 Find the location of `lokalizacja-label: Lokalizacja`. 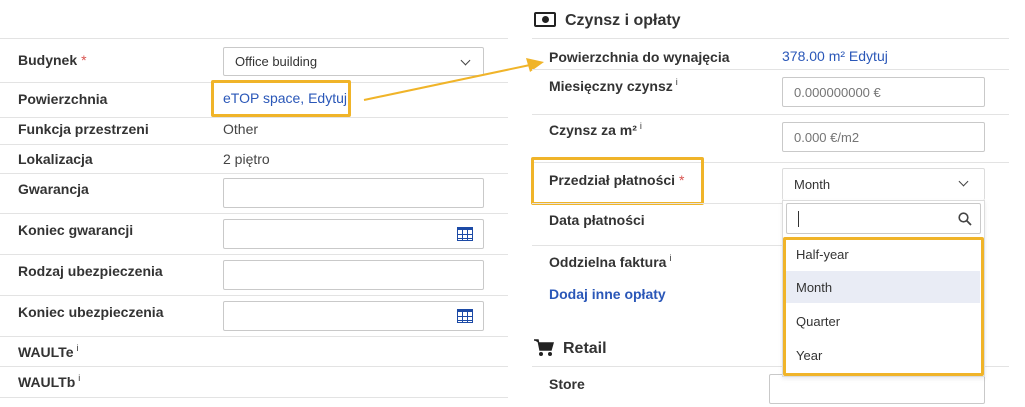

lokalizacja-label: Lokalizacja is located at coordinates (55, 159).